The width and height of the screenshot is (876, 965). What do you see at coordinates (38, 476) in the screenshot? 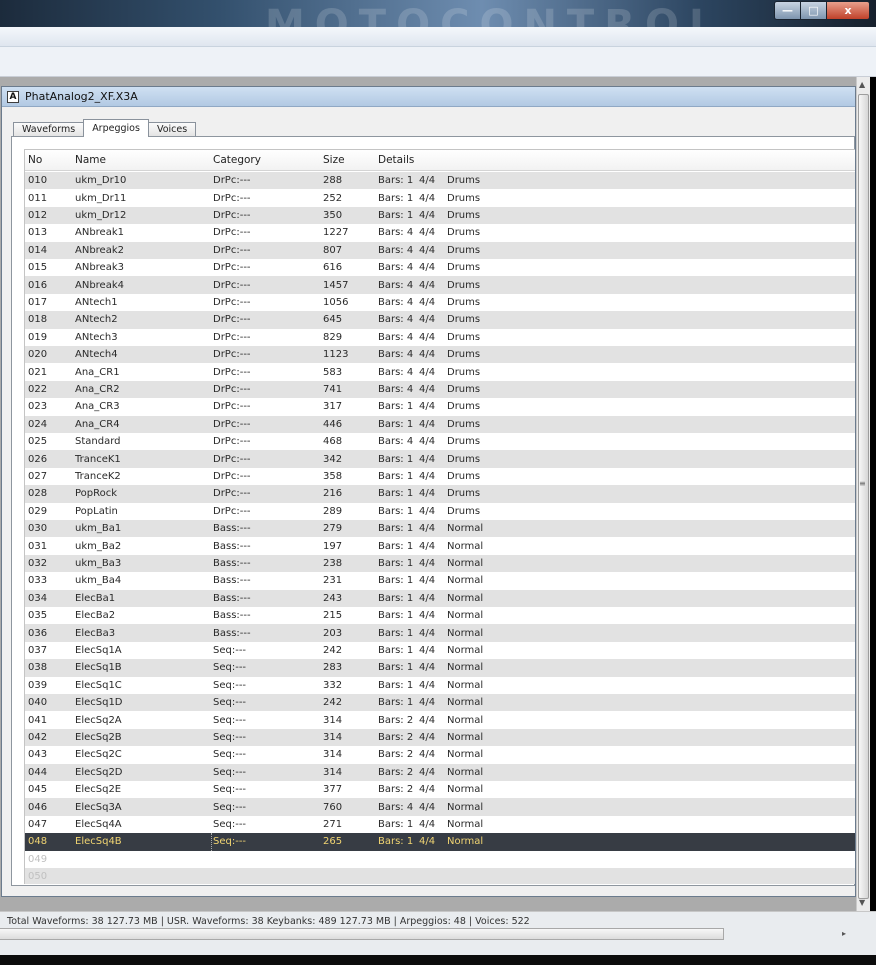
I see `cell-no: 027` at bounding box center [38, 476].